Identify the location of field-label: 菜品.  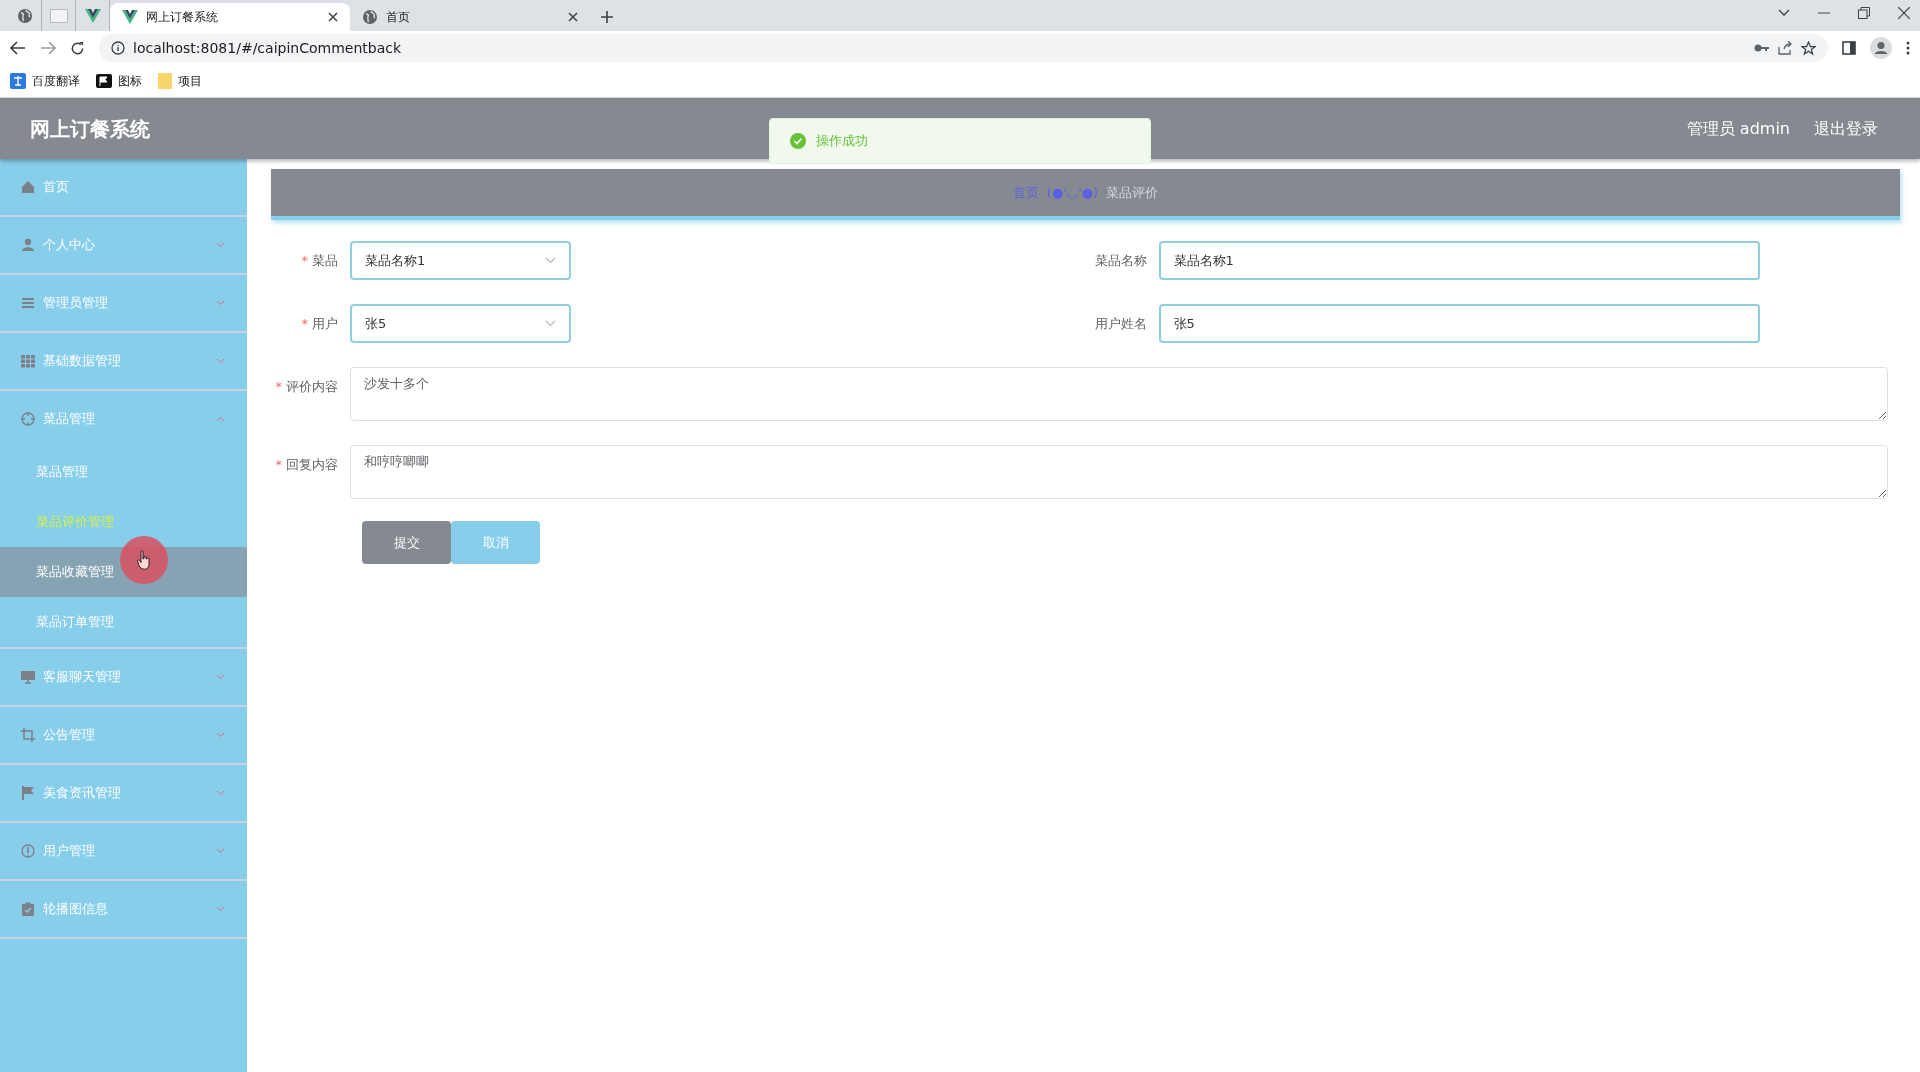
(325, 261).